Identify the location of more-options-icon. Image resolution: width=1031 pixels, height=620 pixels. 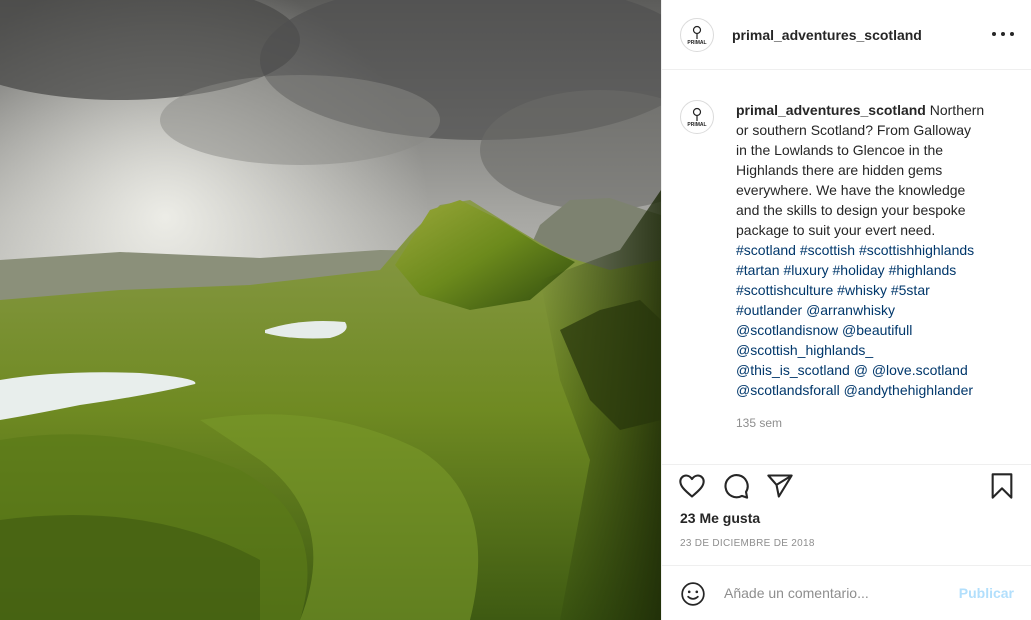
(994, 34).